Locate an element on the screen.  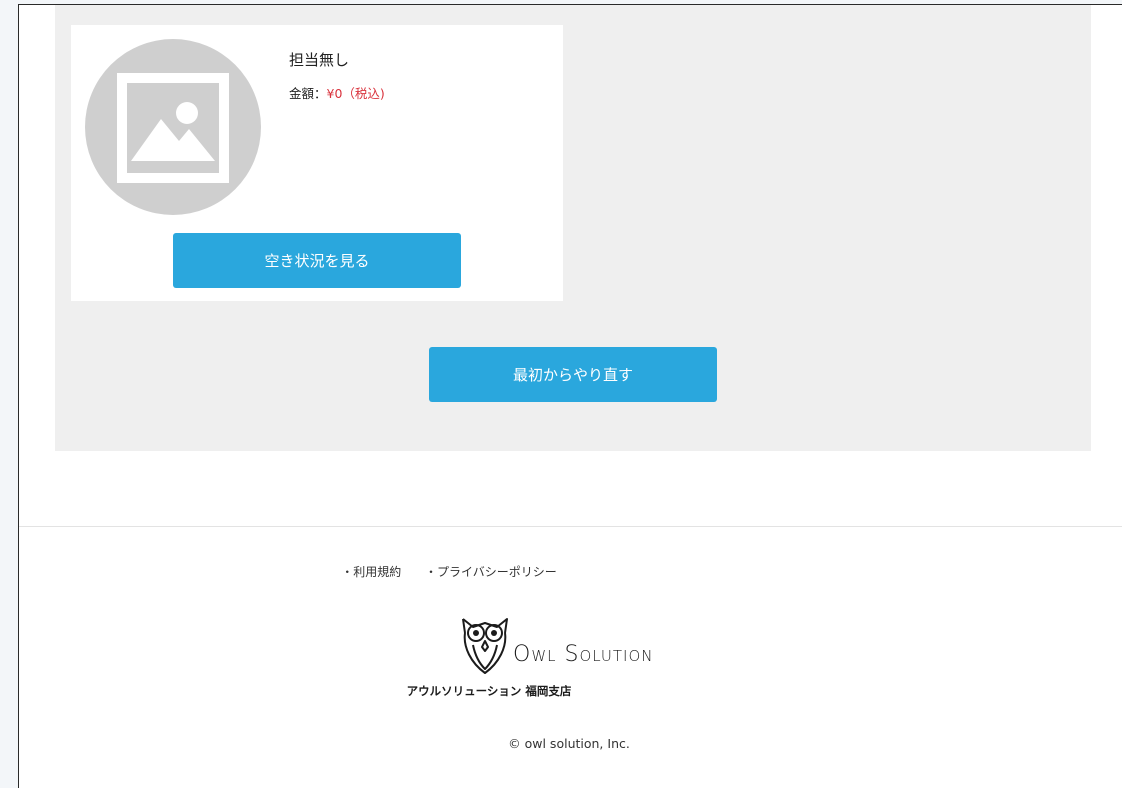
staff-avatar is located at coordinates (173, 127).